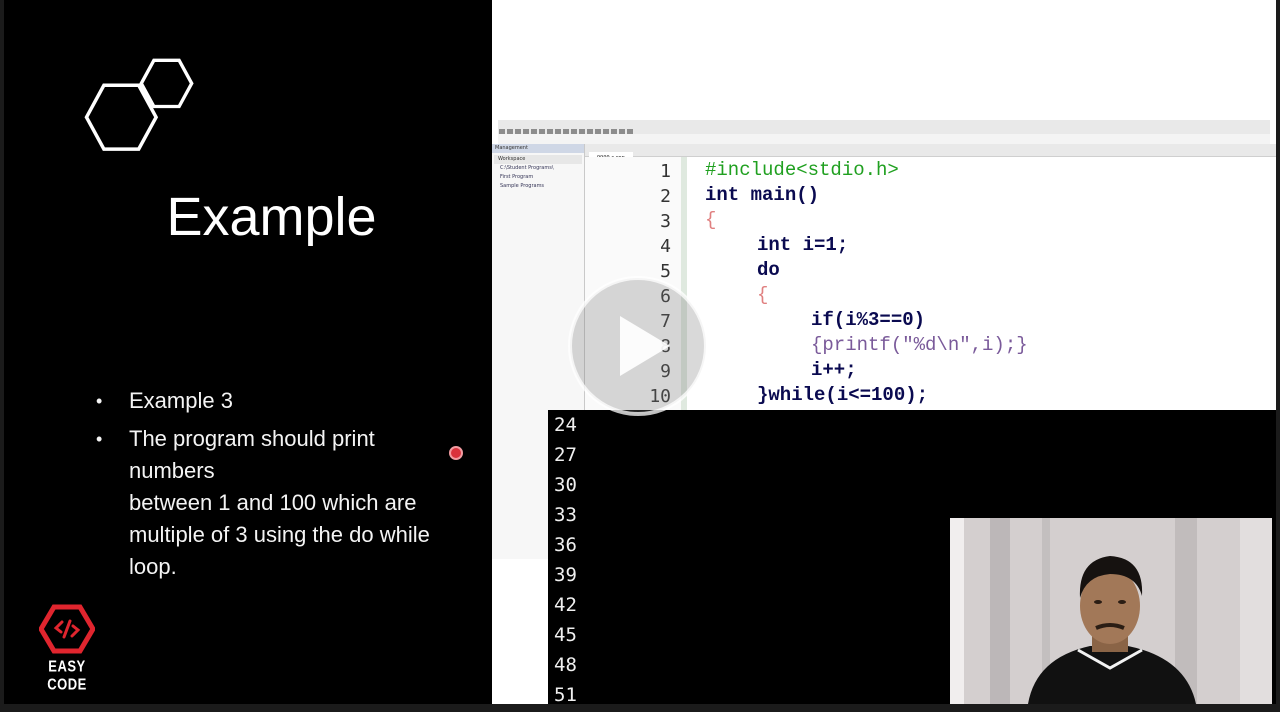 This screenshot has width=1280, height=712. Describe the element at coordinates (538, 168) in the screenshot. I see `tree-item: C:\Student Programs\` at that location.